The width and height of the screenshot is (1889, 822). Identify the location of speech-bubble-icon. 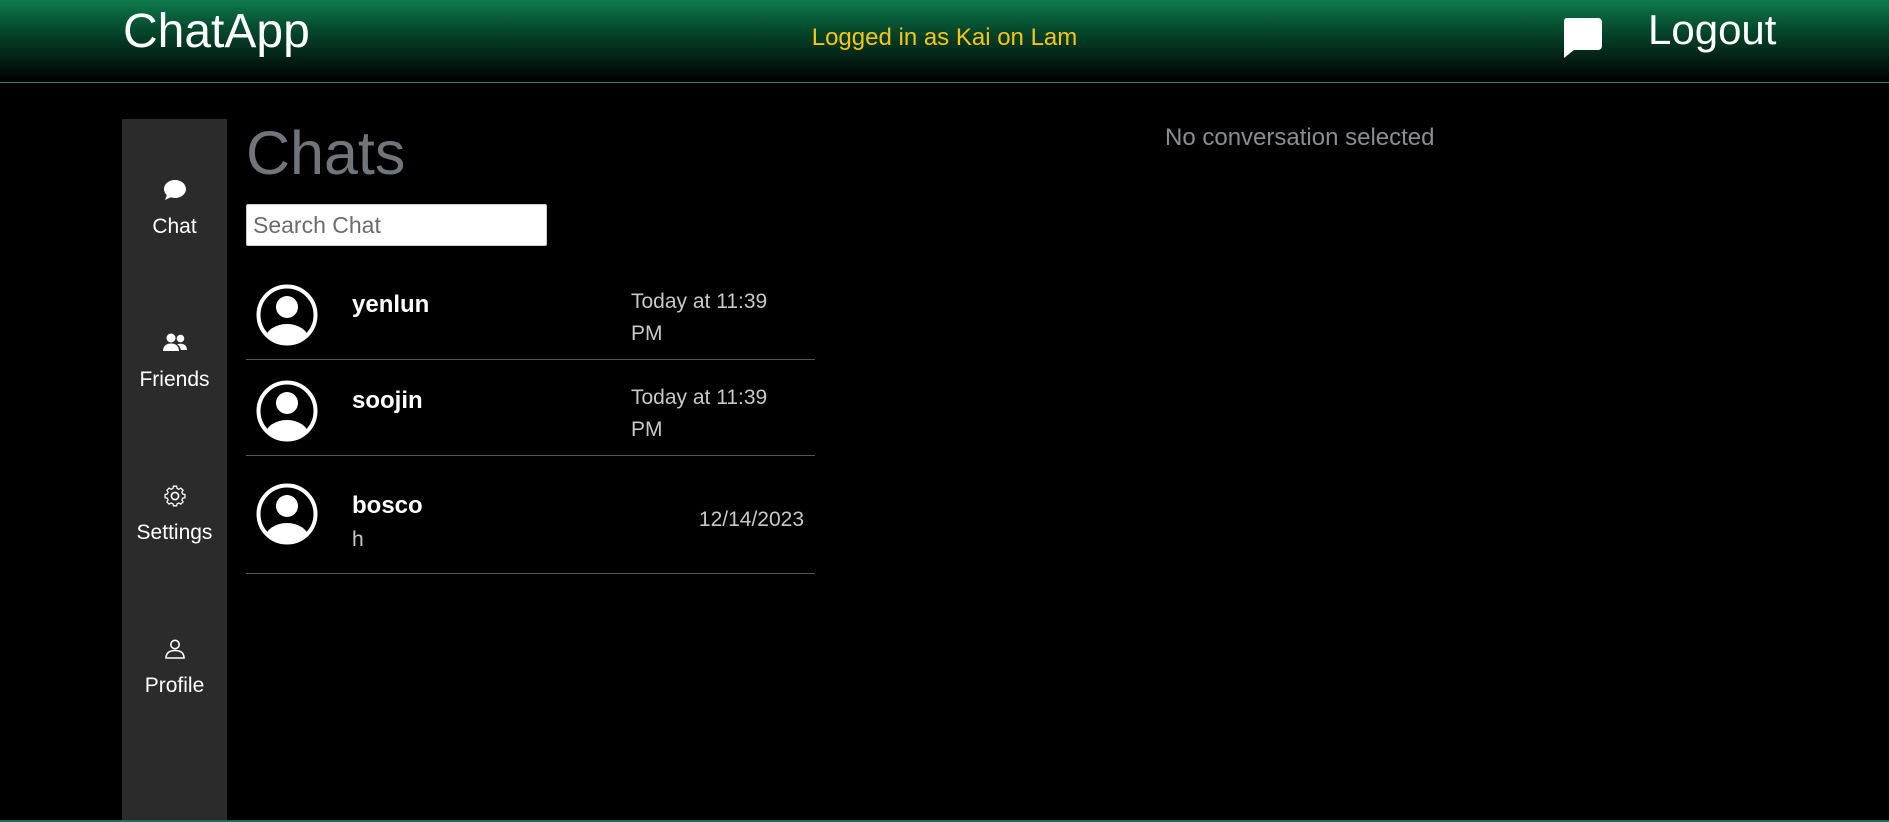
(1582, 38).